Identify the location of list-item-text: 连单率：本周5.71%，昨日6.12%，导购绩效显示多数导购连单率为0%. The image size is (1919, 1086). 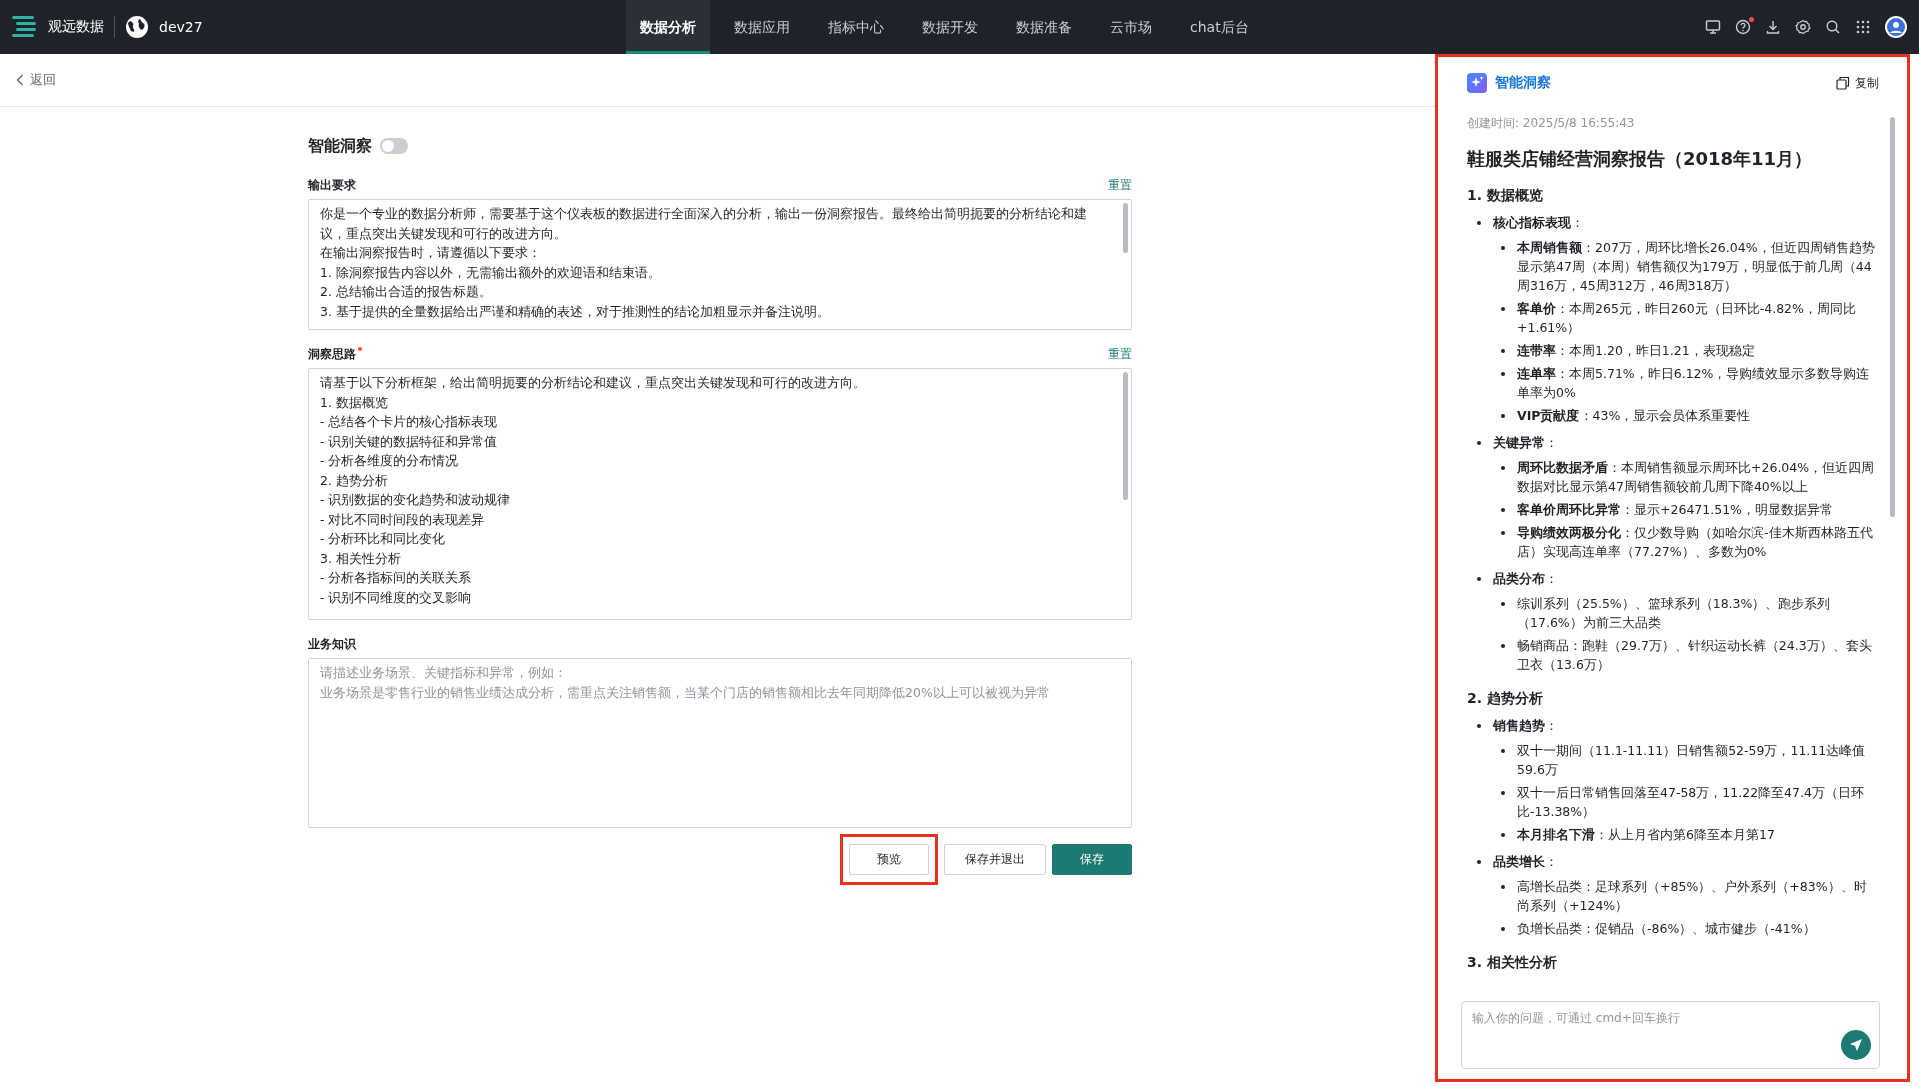
(1694, 383).